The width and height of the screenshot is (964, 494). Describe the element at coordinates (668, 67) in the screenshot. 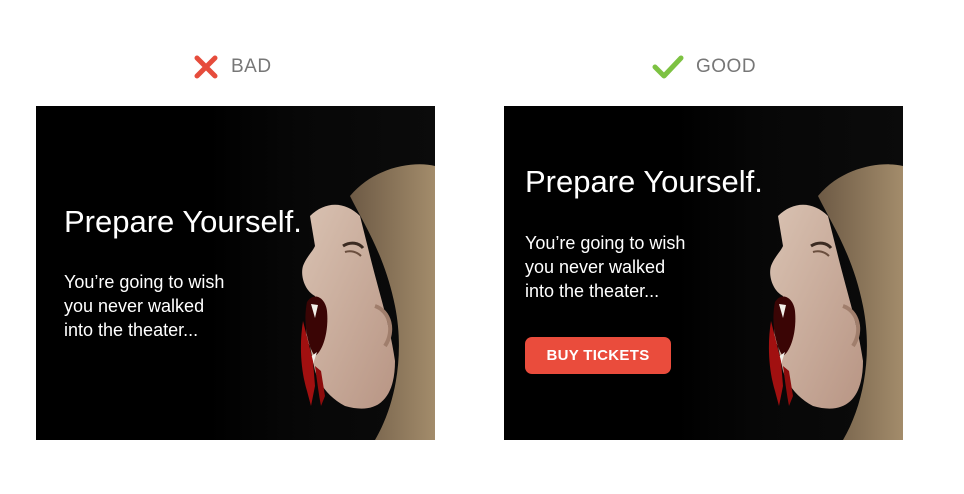

I see `checkmark-icon` at that location.